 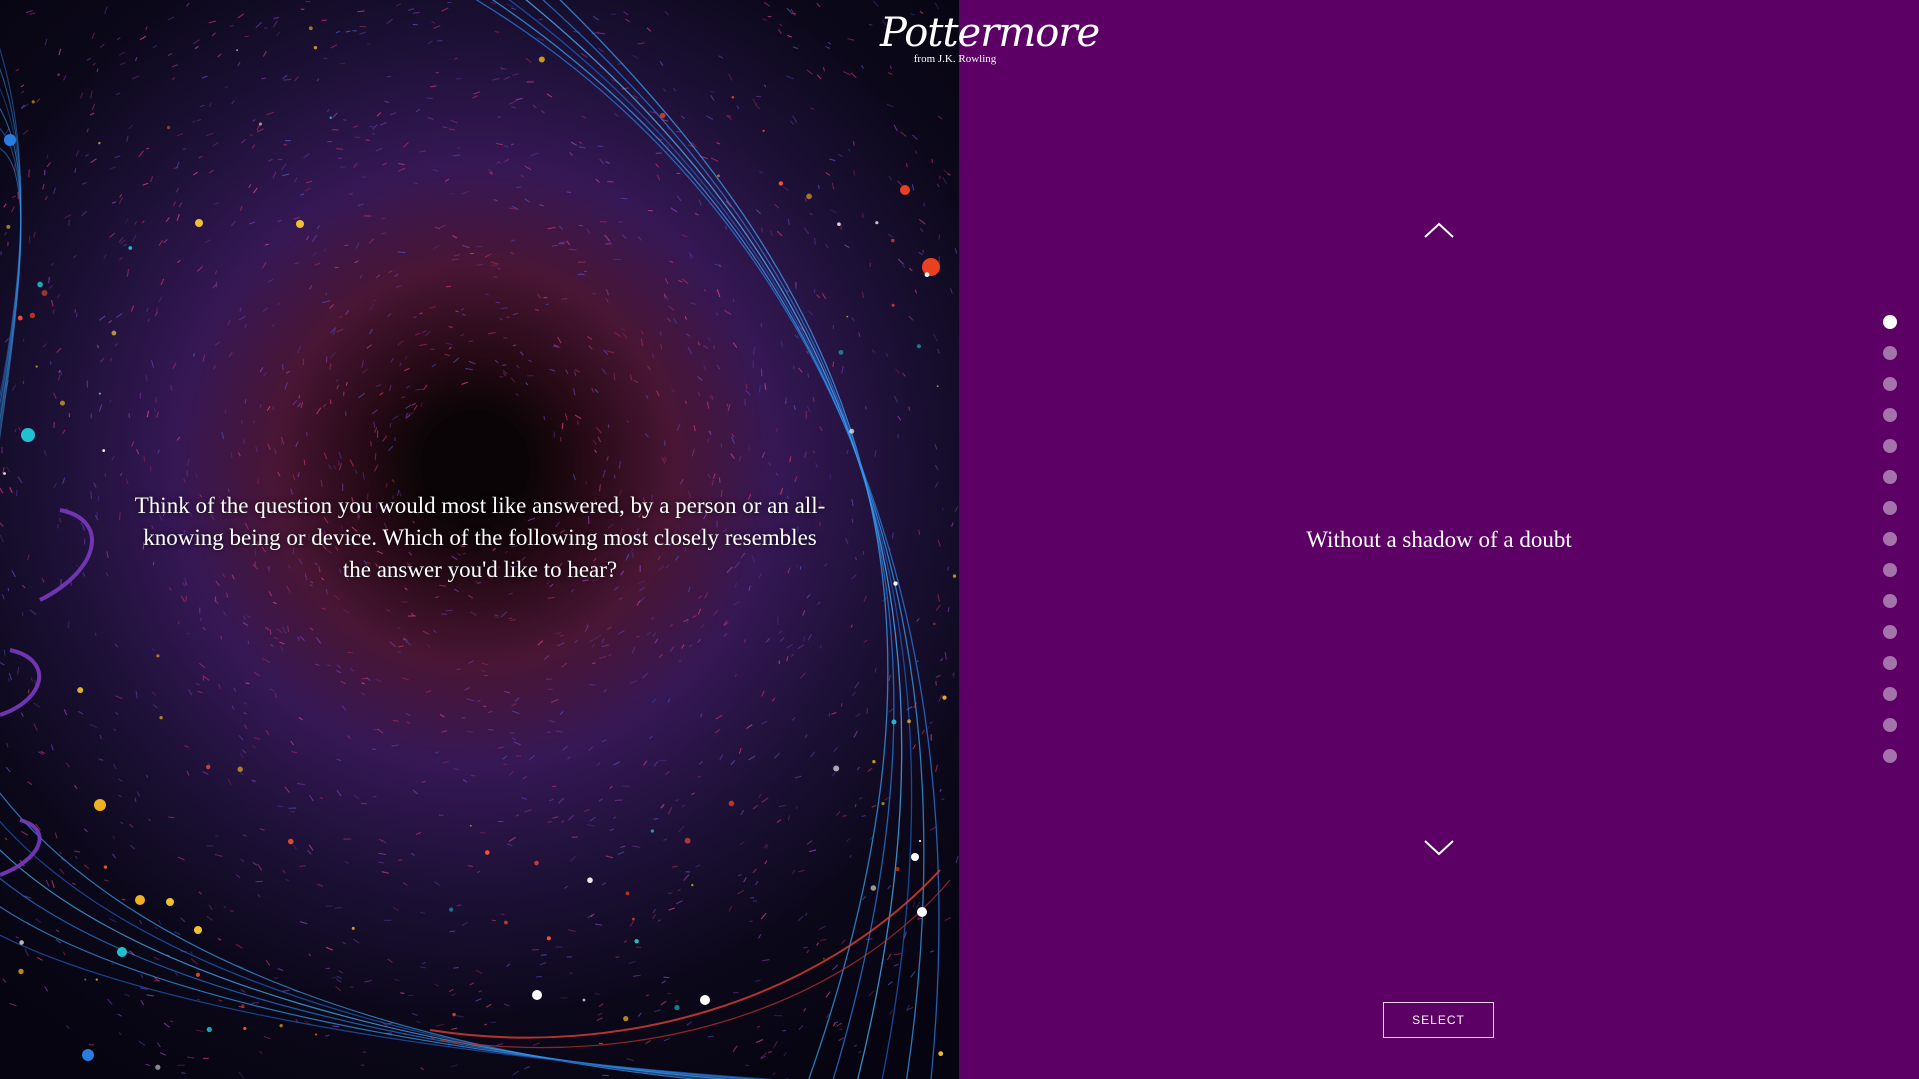 I want to click on question-progress-dots, so click(x=1891, y=547).